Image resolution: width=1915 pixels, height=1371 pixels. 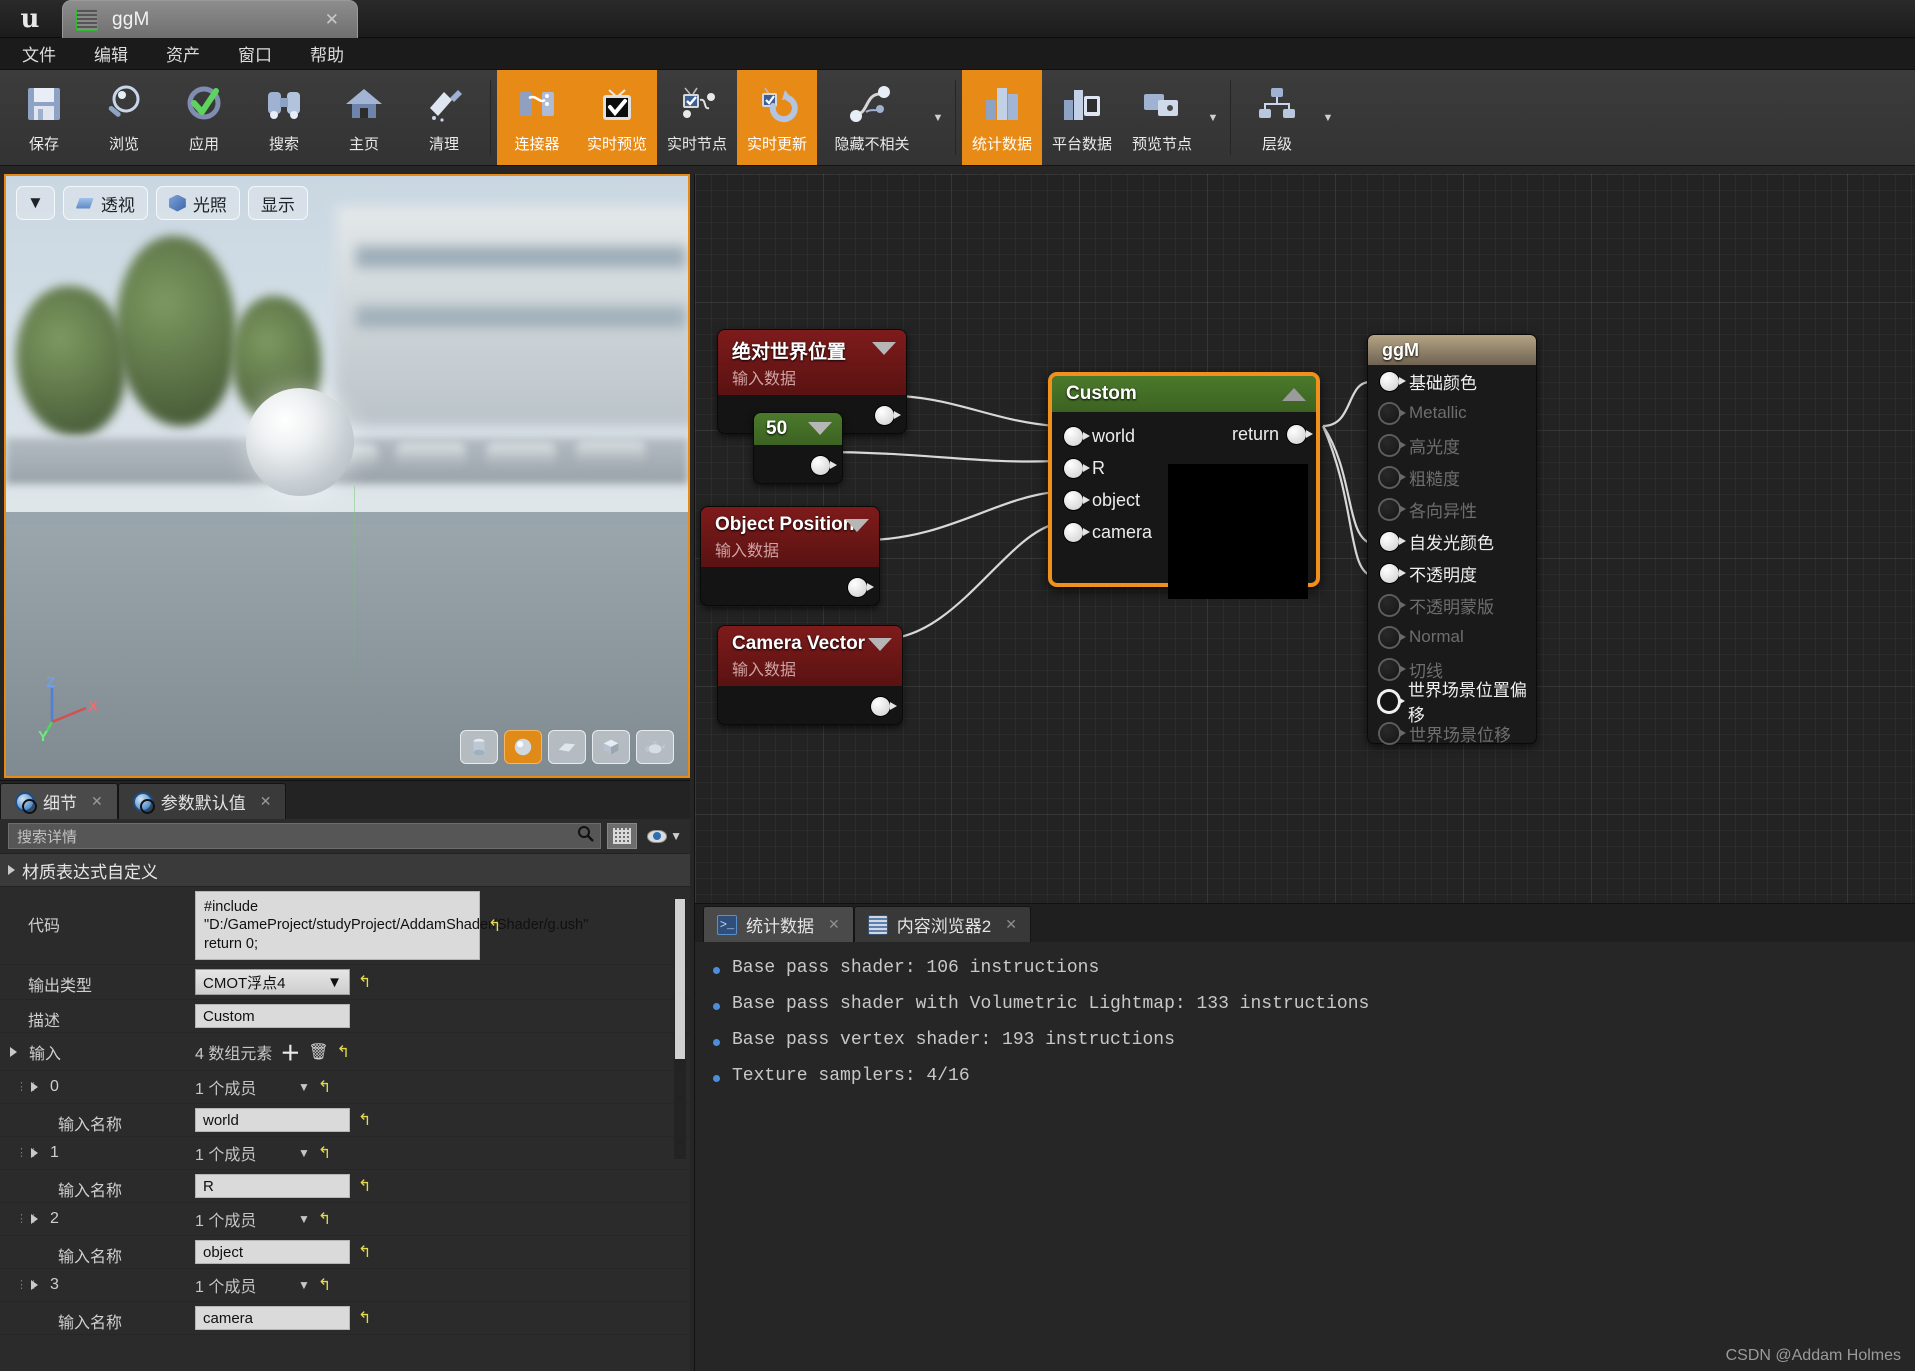 What do you see at coordinates (662, 836) in the screenshot?
I see `details-visibility-button: ▼` at bounding box center [662, 836].